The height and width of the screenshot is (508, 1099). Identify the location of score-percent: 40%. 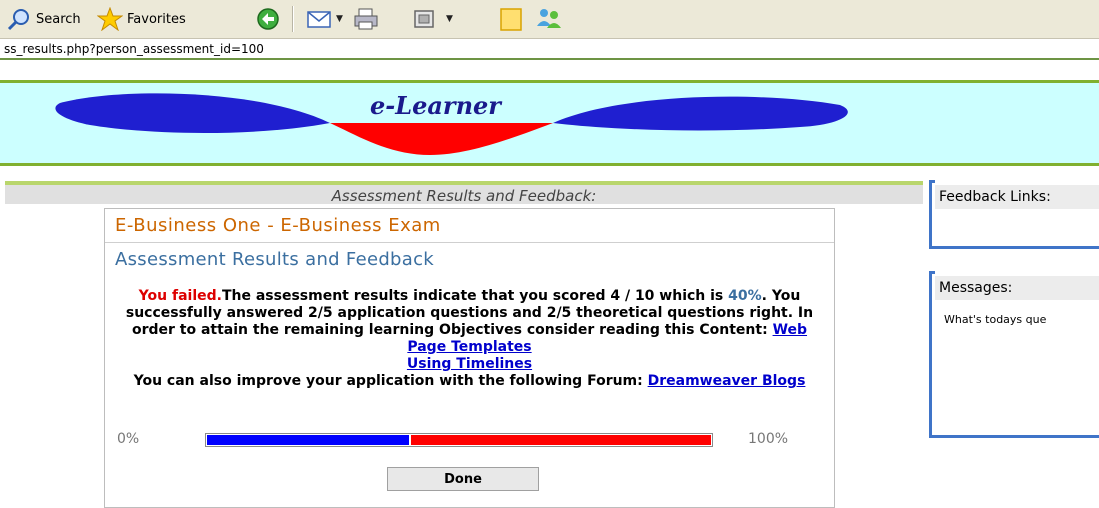
(745, 296).